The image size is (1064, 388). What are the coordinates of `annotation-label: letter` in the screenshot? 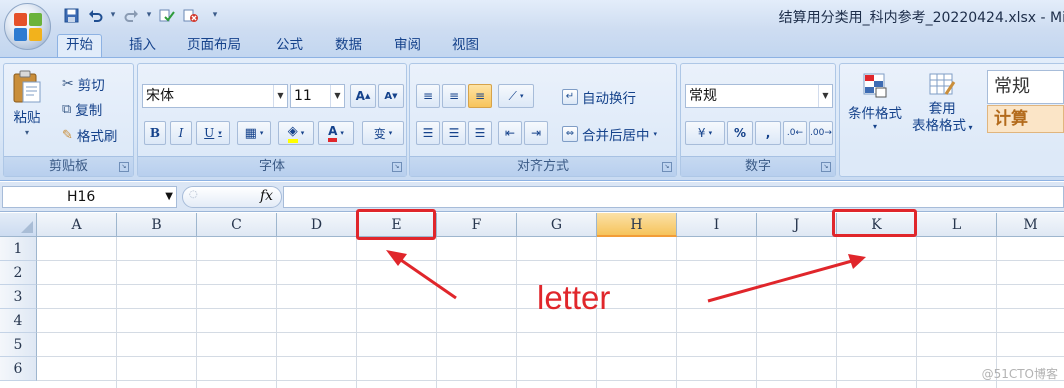 It's located at (574, 297).